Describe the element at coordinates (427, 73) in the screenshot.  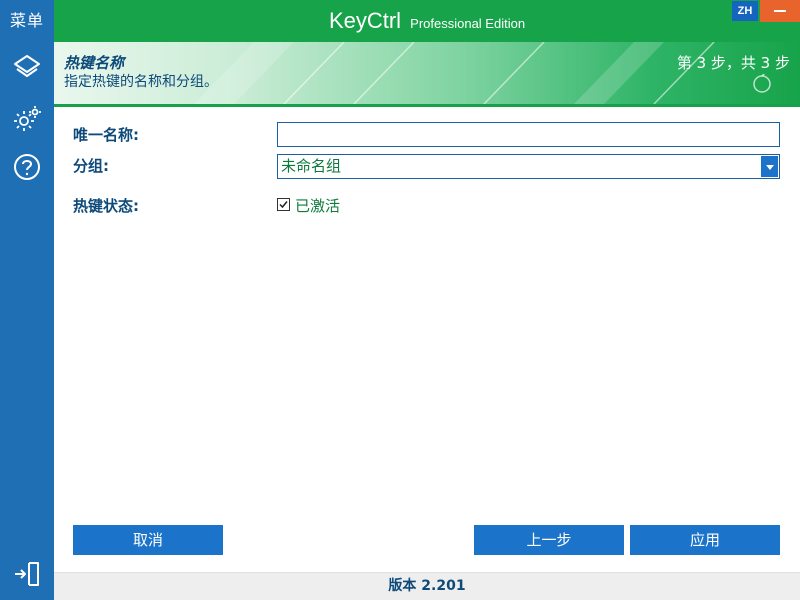
I see `wizard-banner: 热键名称 指定热键的名称和分组。 第 3 步，共 3 步` at that location.